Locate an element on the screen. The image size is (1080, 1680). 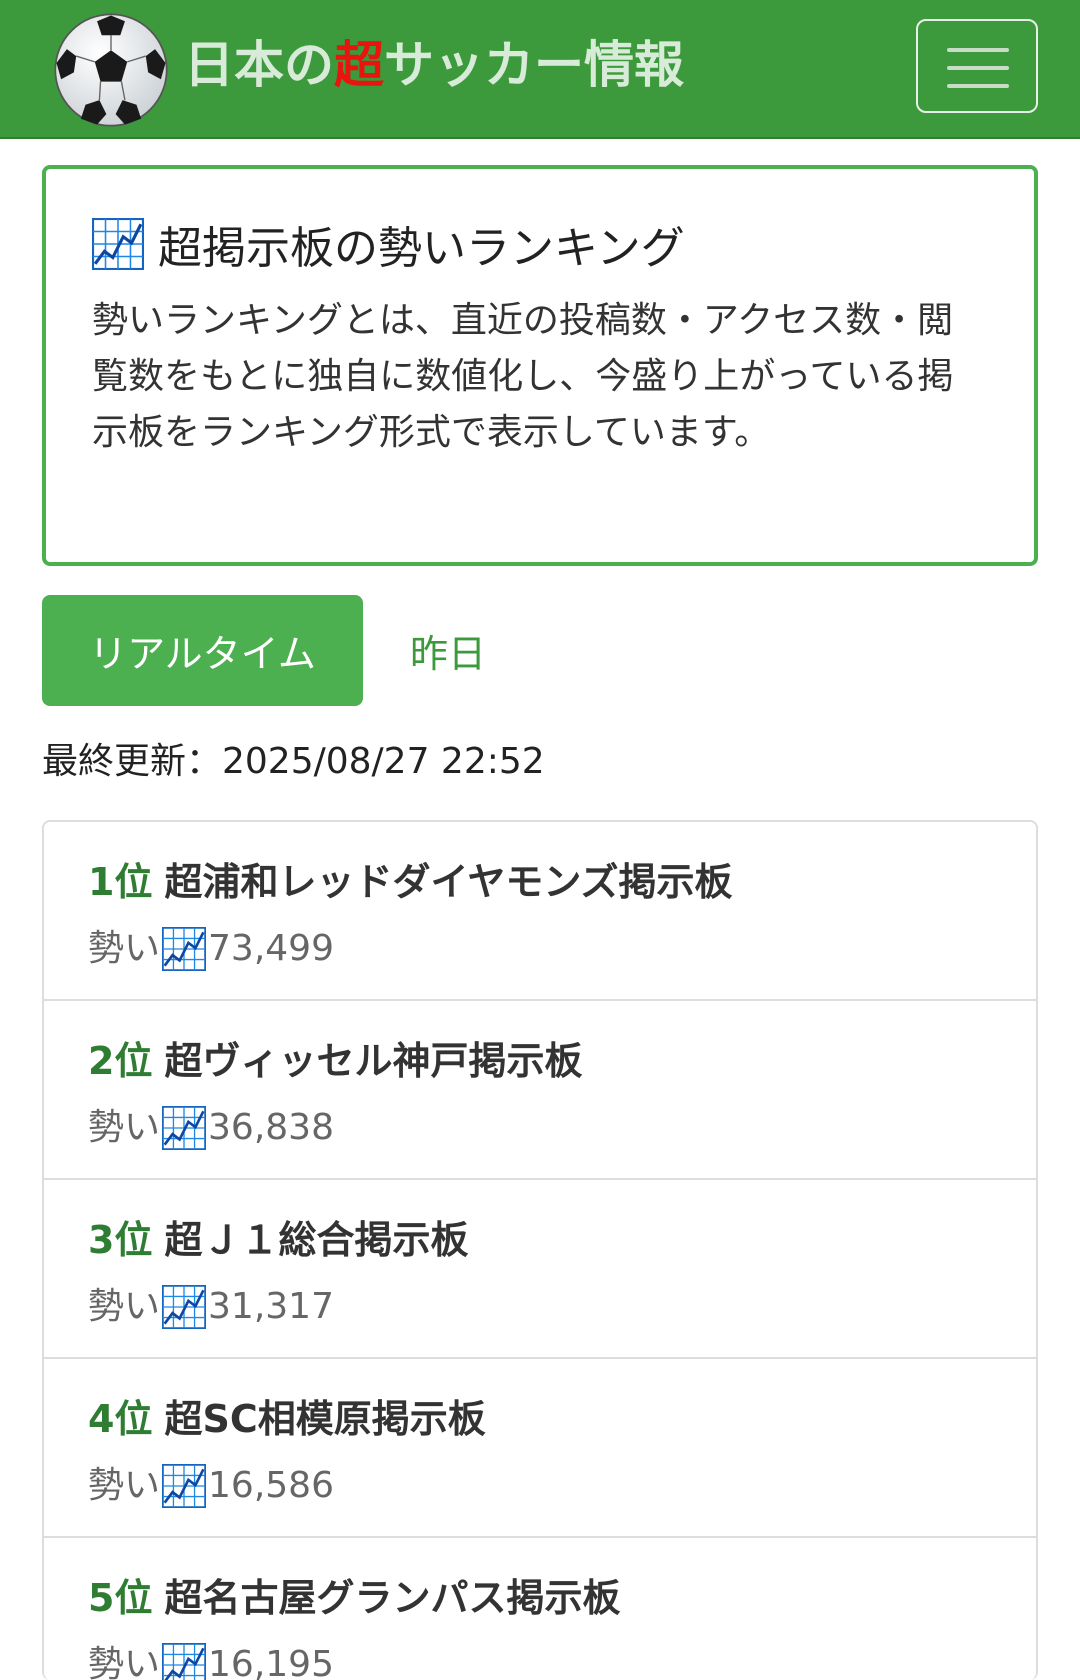
ranking-item-title: 5位 超名古屋グランパス掲示板 is located at coordinates (562, 1598).